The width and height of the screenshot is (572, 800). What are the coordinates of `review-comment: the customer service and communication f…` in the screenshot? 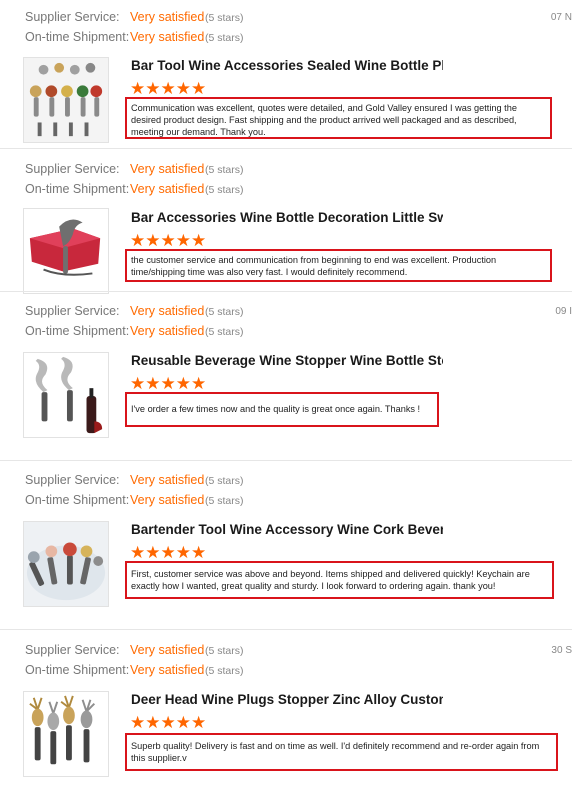 It's located at (338, 265).